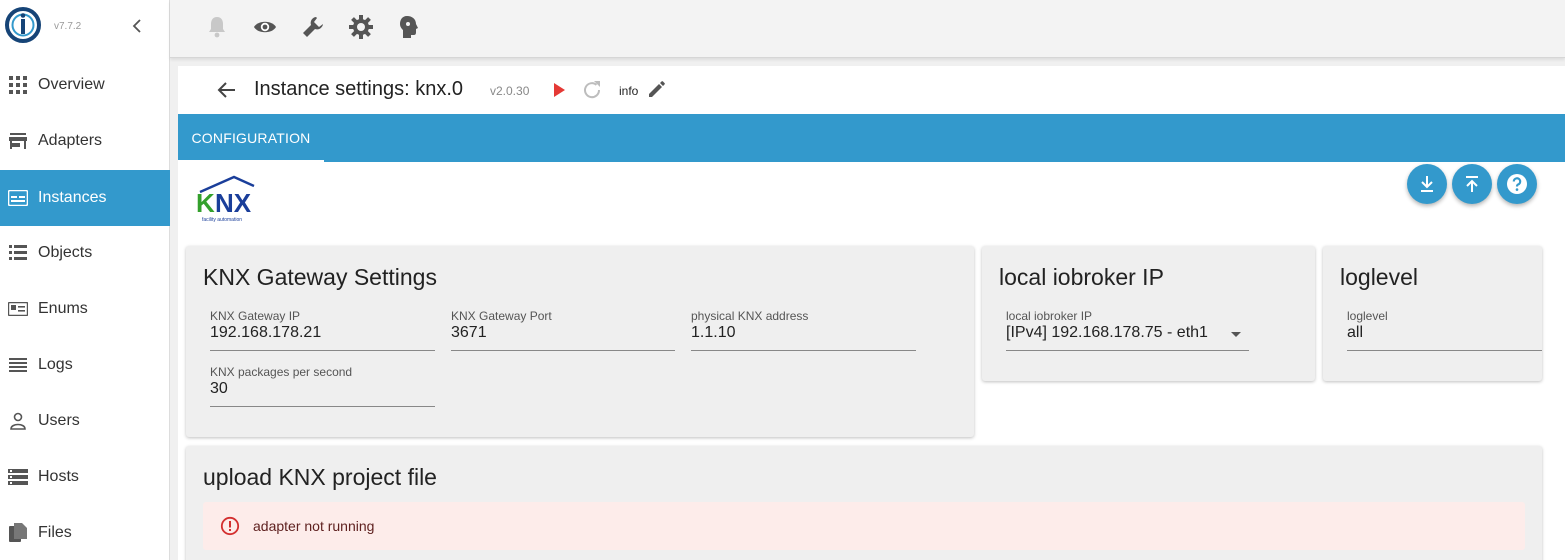  What do you see at coordinates (628, 91) in the screenshot?
I see `info-label: info` at bounding box center [628, 91].